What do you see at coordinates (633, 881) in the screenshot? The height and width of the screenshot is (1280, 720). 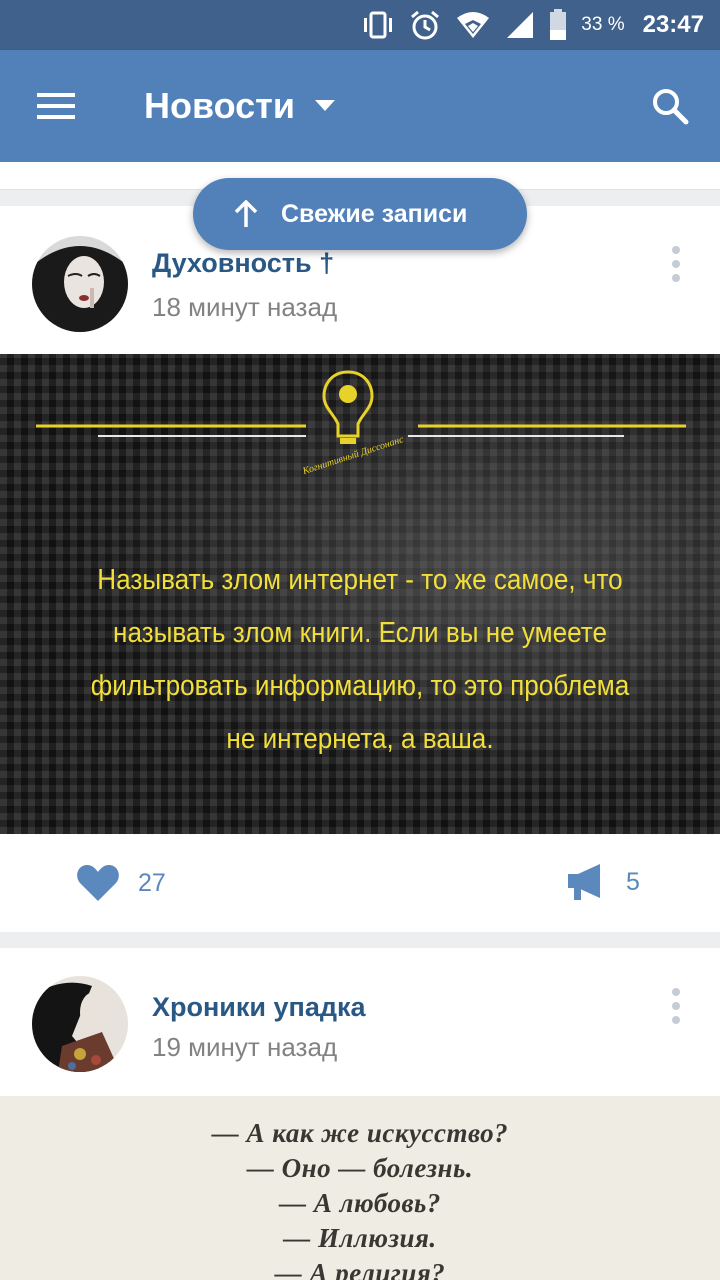 I see `share-count: 5` at bounding box center [633, 881].